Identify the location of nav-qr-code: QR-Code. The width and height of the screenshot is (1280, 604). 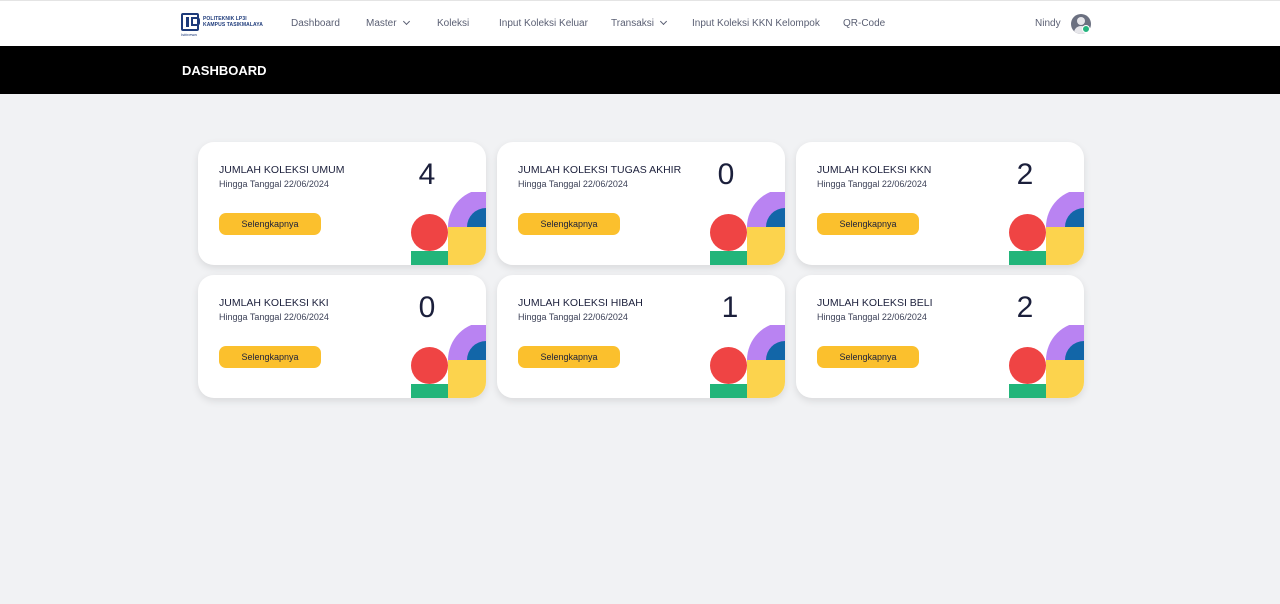
(864, 23).